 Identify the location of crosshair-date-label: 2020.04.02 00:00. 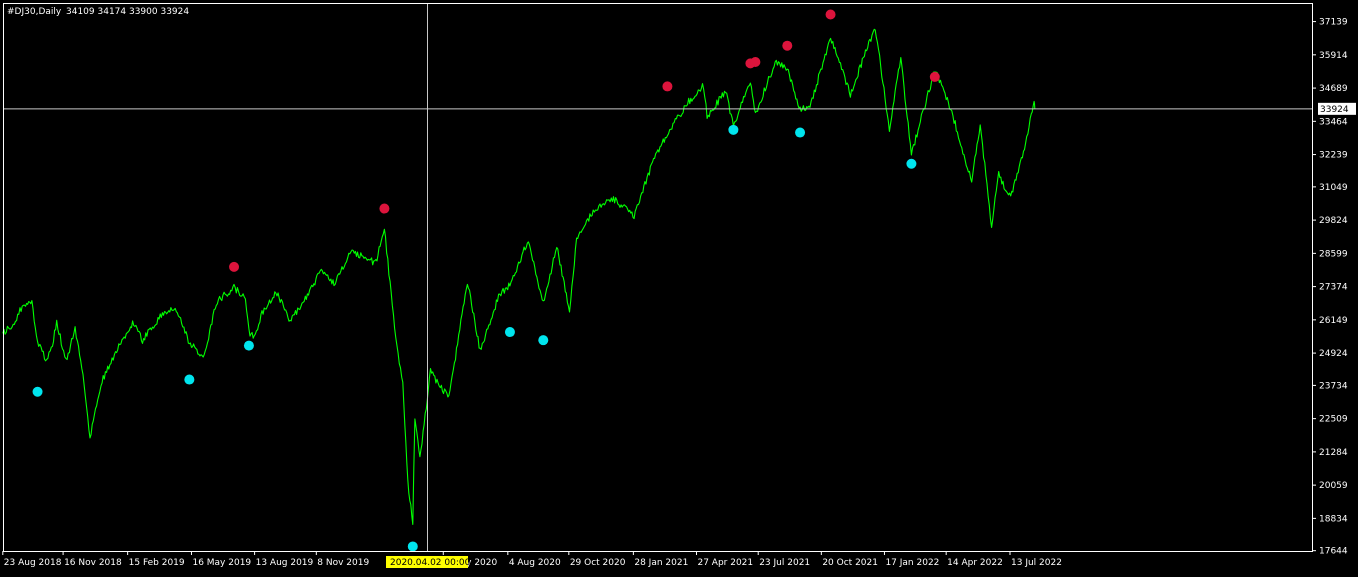
(430, 563).